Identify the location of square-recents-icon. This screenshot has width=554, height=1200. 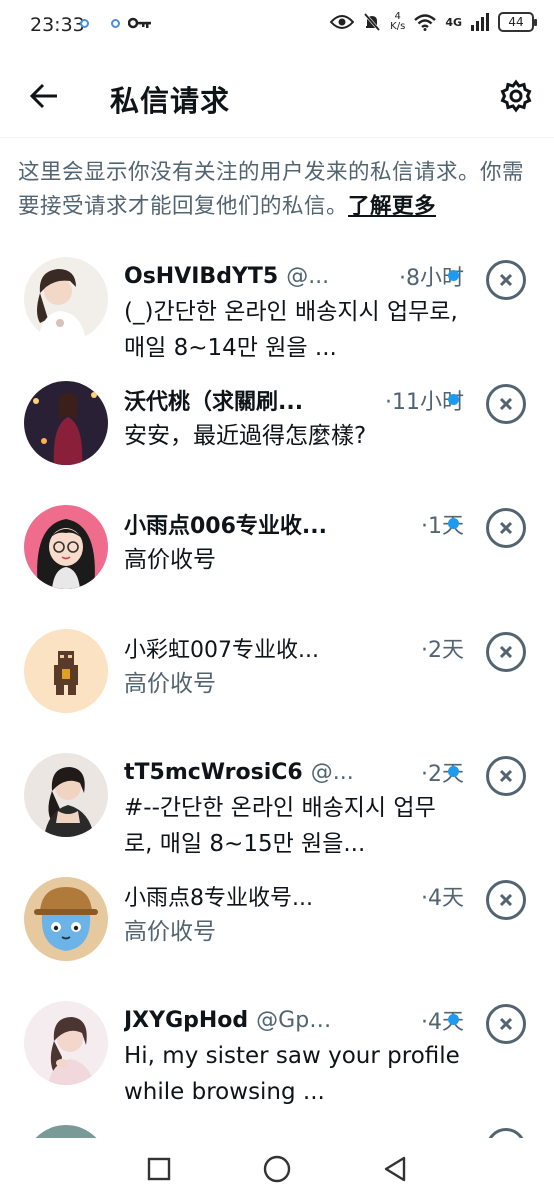
(159, 1169).